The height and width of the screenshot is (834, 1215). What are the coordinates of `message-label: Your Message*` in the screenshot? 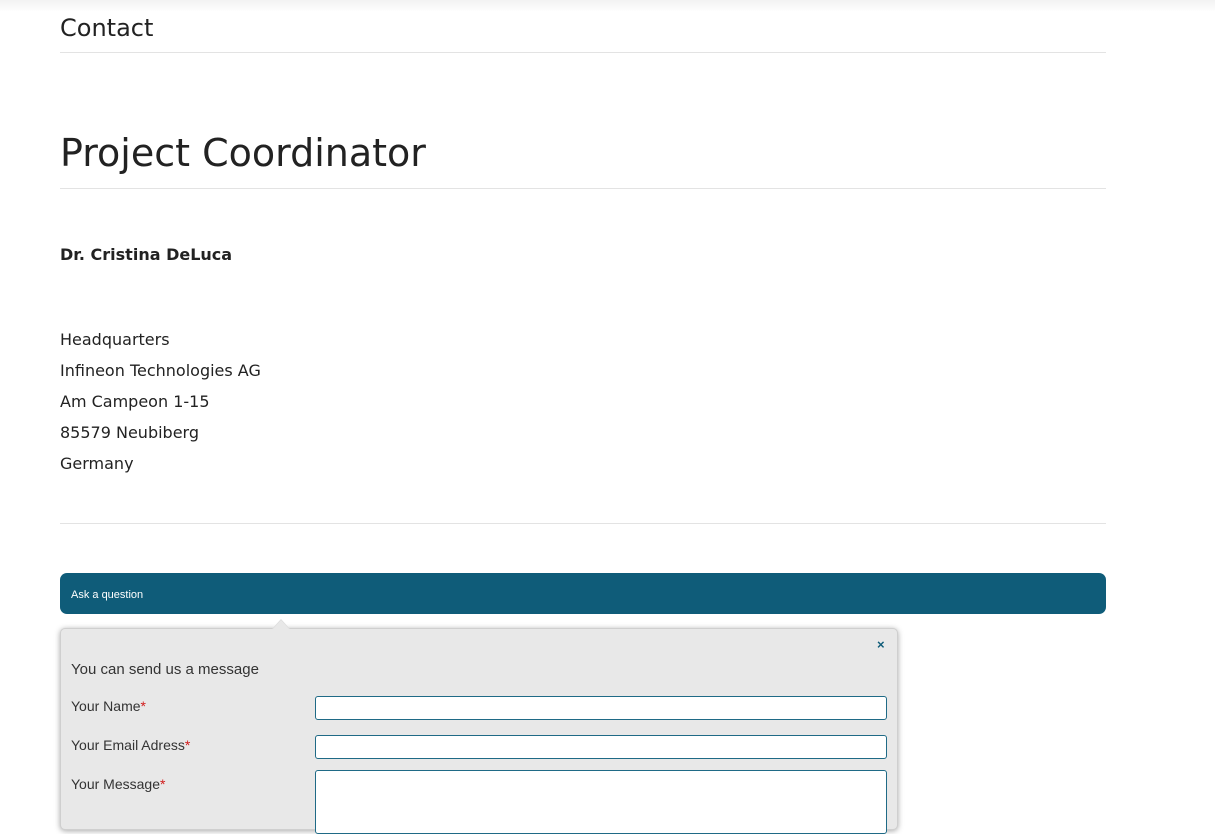 It's located at (118, 784).